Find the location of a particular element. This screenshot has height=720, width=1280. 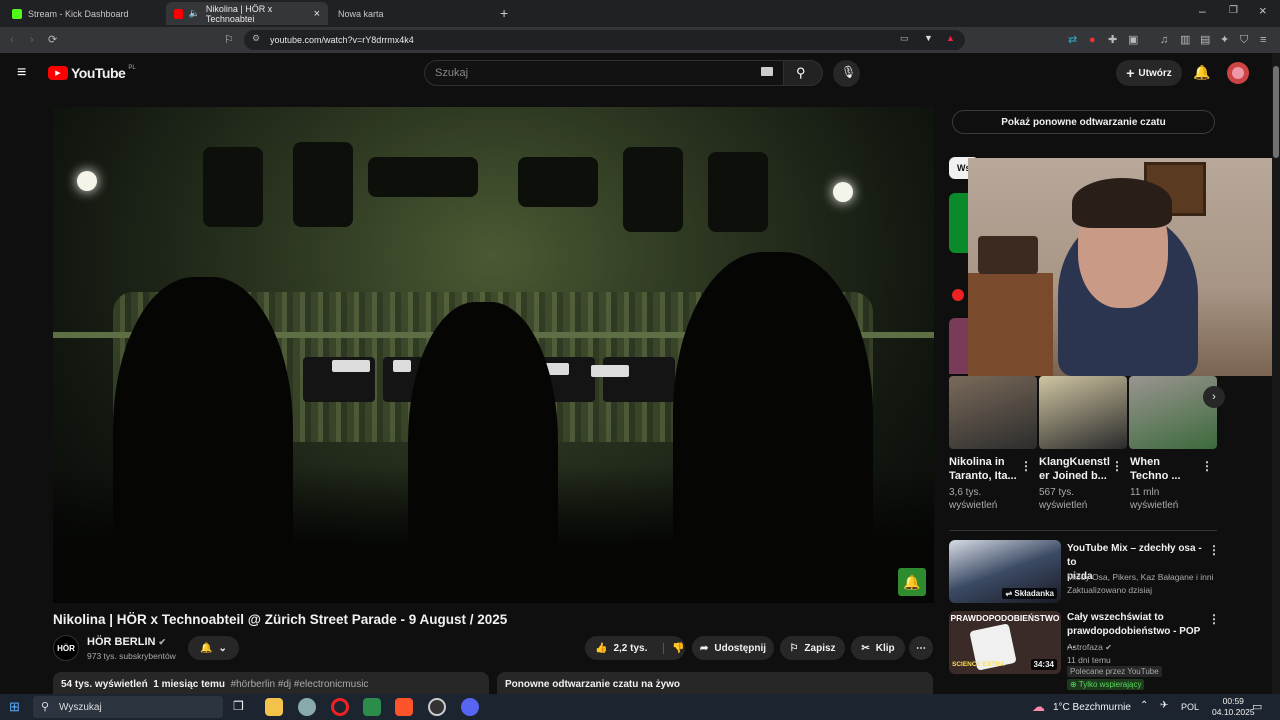

tab-label: Stream - Kick Dashboard is located at coordinates (78, 13).